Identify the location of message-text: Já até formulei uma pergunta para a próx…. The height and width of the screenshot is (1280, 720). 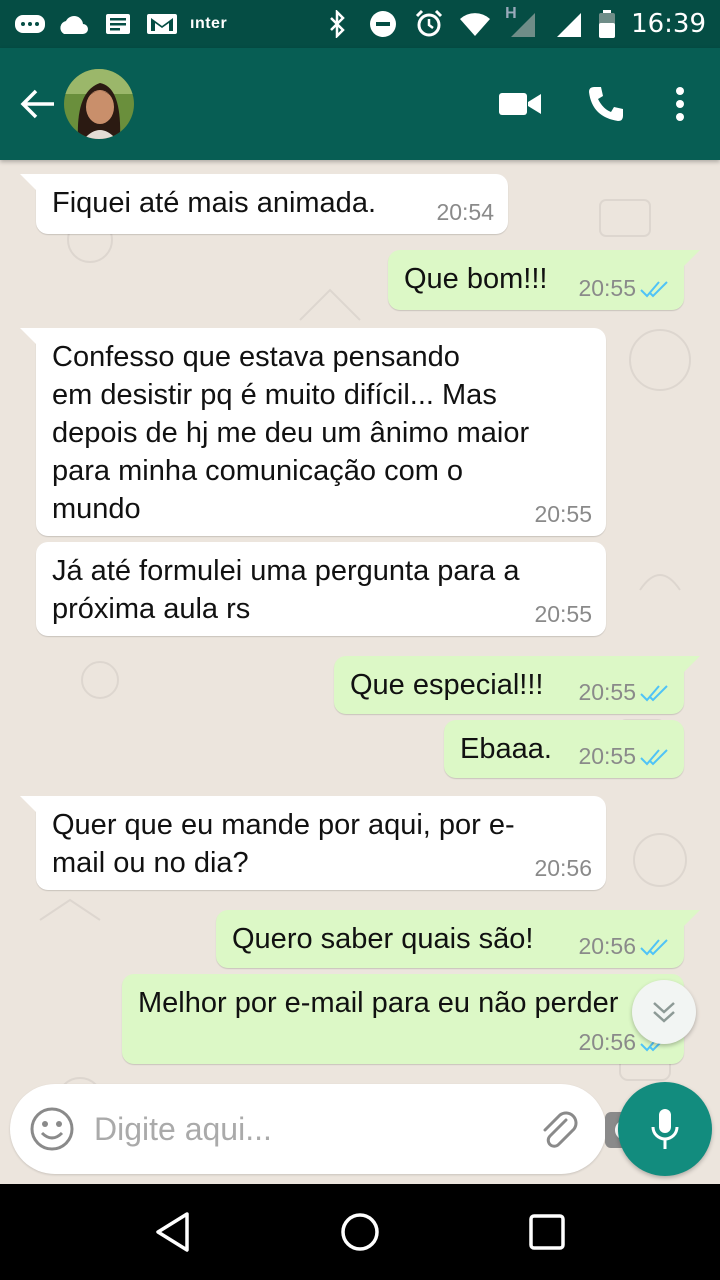
(286, 590).